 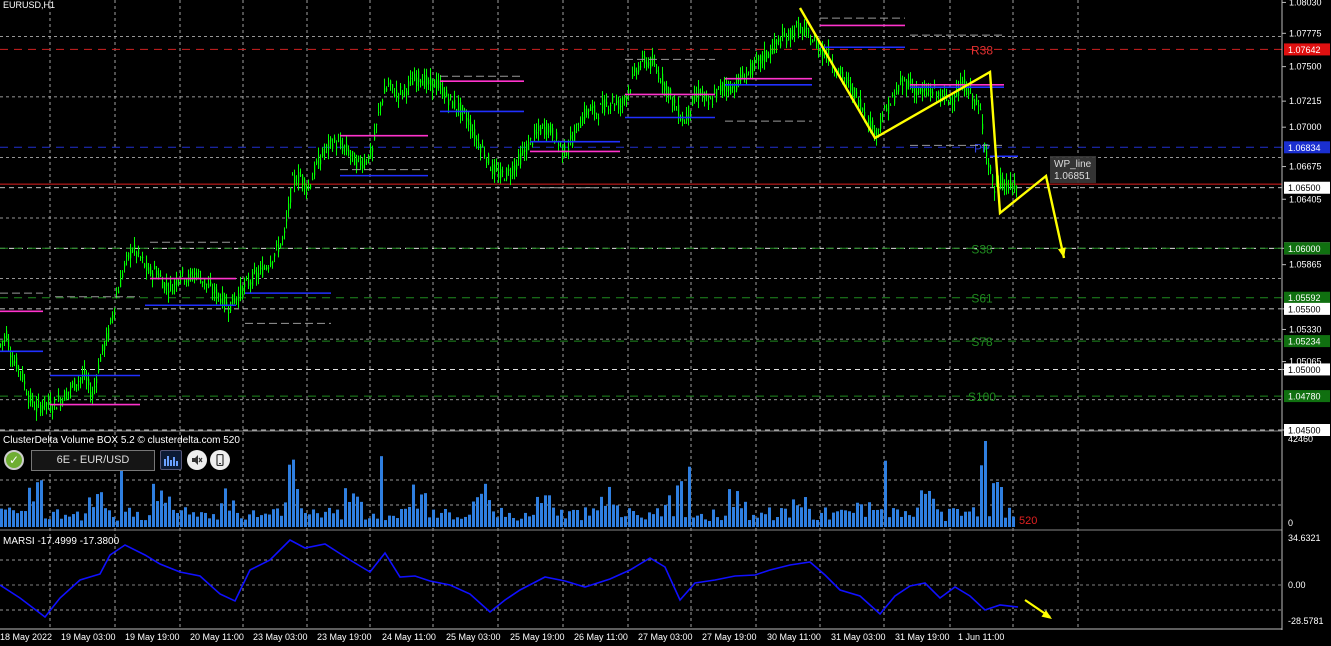 What do you see at coordinates (197, 460) in the screenshot?
I see `mute-icon` at bounding box center [197, 460].